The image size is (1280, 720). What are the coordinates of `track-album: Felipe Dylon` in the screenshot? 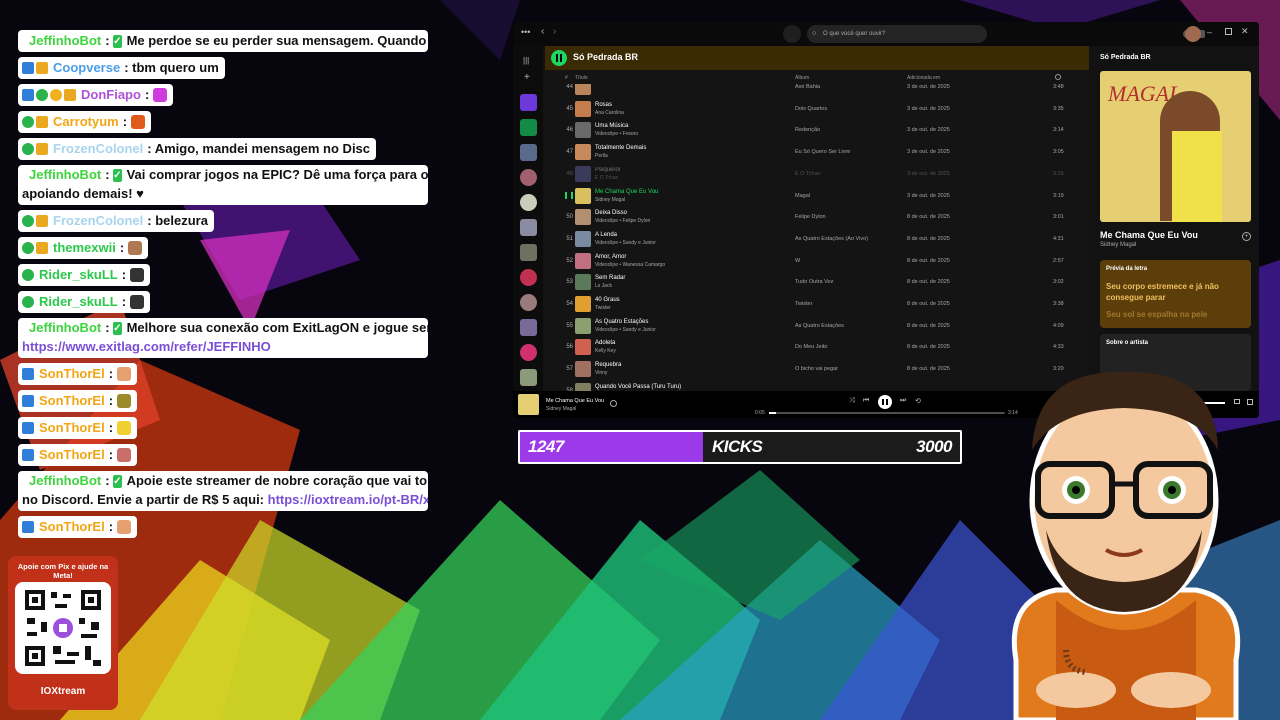 It's located at (810, 217).